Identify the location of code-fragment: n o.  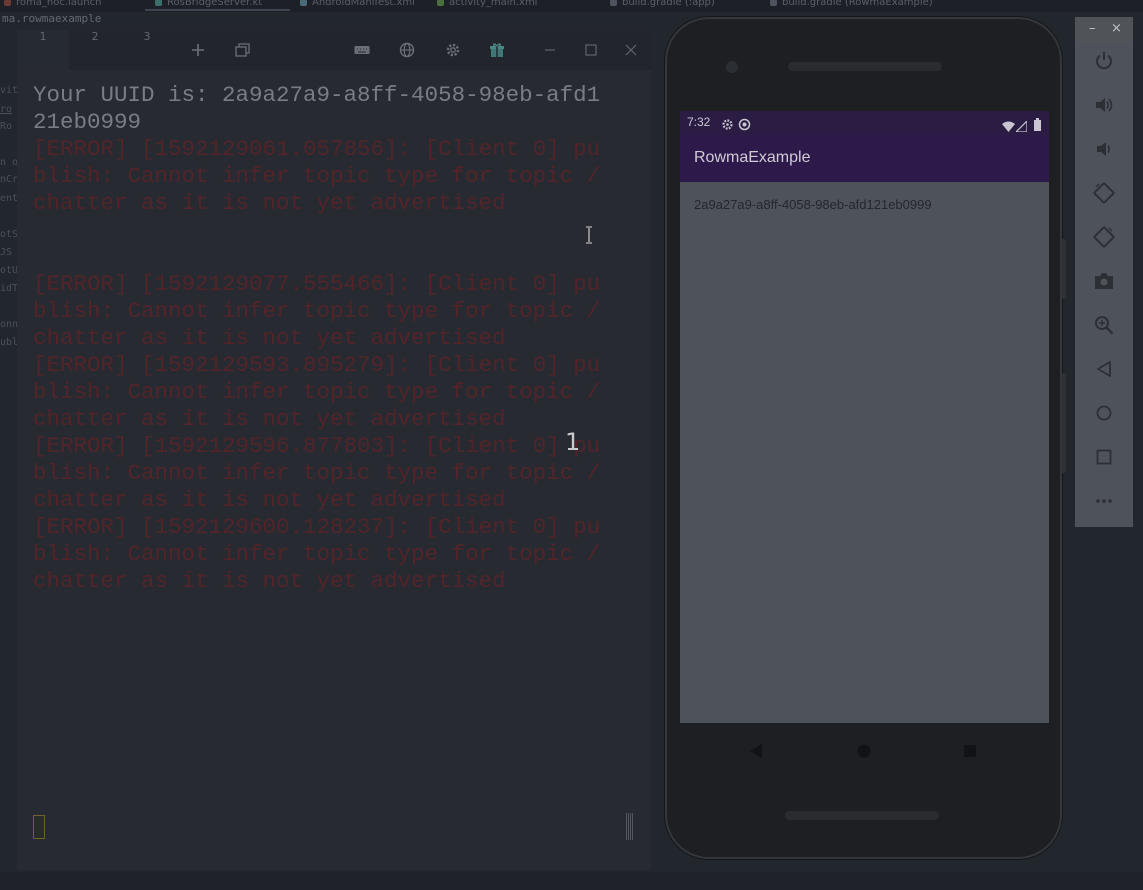
(8, 162).